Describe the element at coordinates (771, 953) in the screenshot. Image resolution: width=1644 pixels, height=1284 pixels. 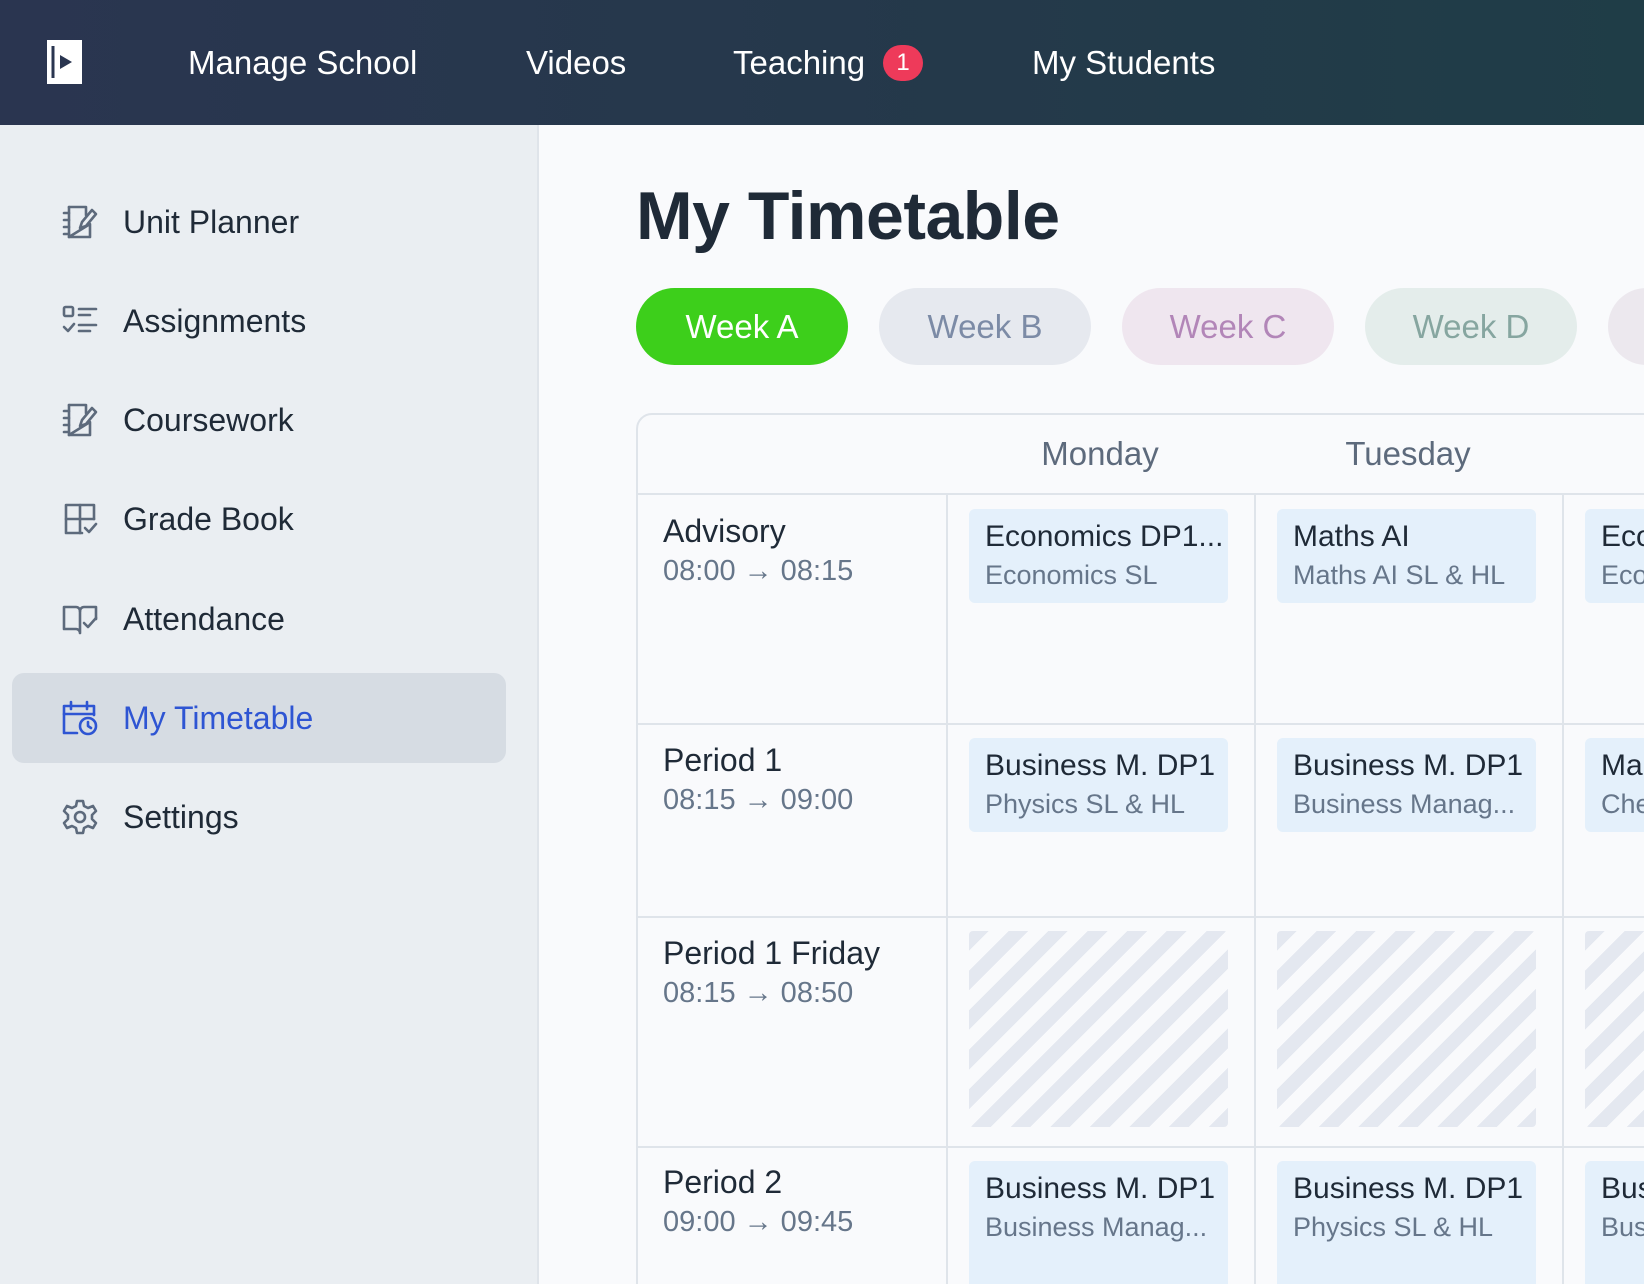
I see `period-name: Period 1 Friday` at that location.